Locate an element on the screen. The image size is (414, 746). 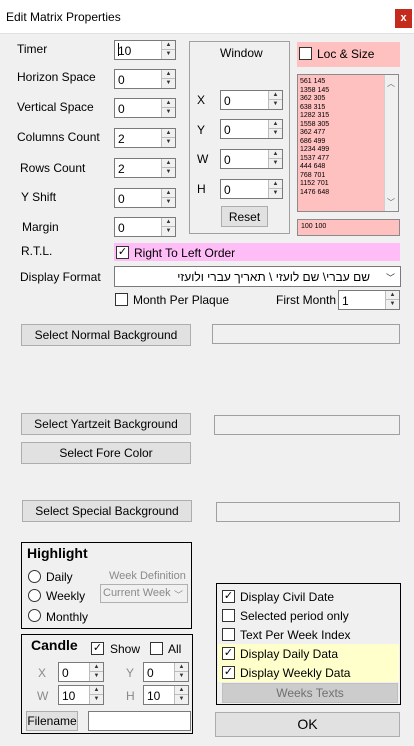
list-item: 1537 477 is located at coordinates (341, 159).